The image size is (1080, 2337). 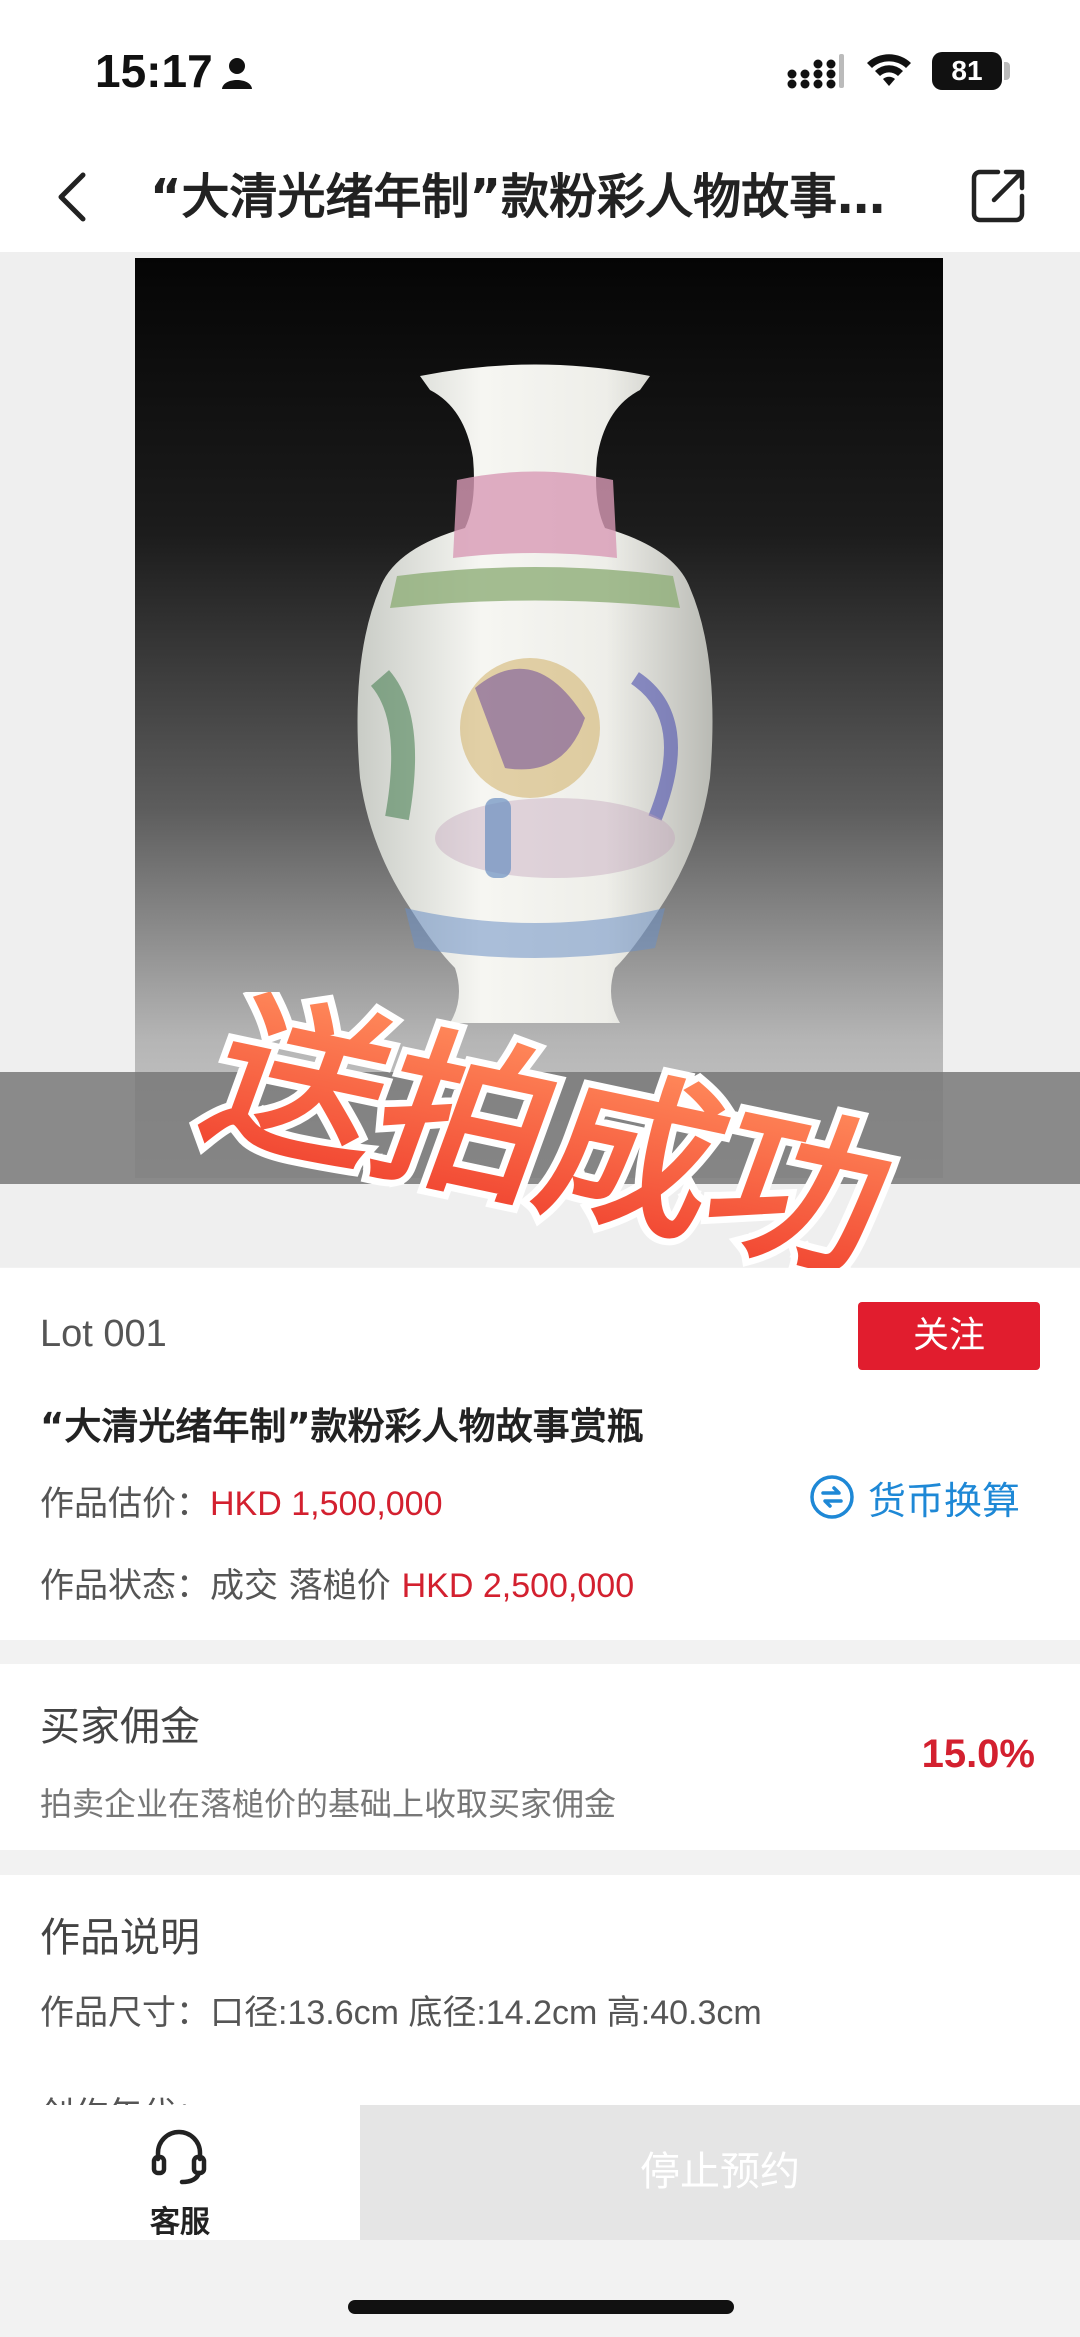 What do you see at coordinates (75, 195) in the screenshot?
I see `back-button` at bounding box center [75, 195].